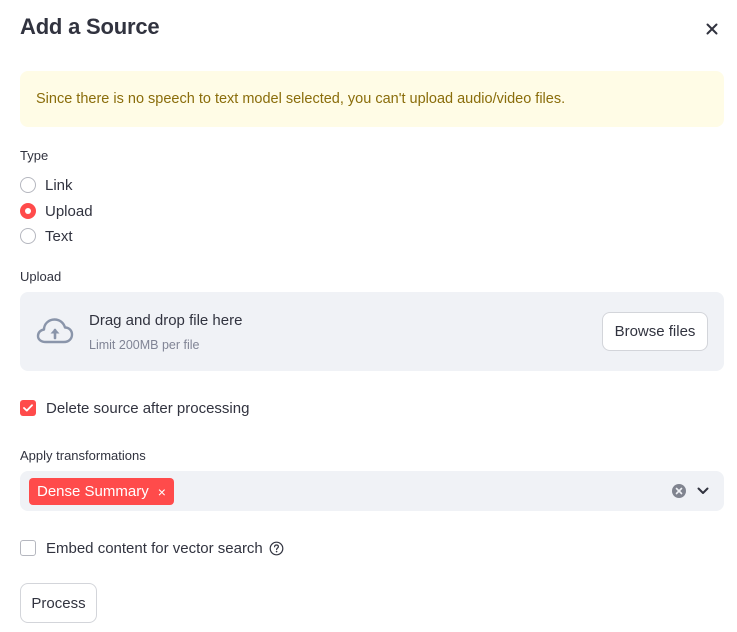 This screenshot has height=632, width=737. I want to click on selected-tag: Dense Summary ×, so click(101, 491).